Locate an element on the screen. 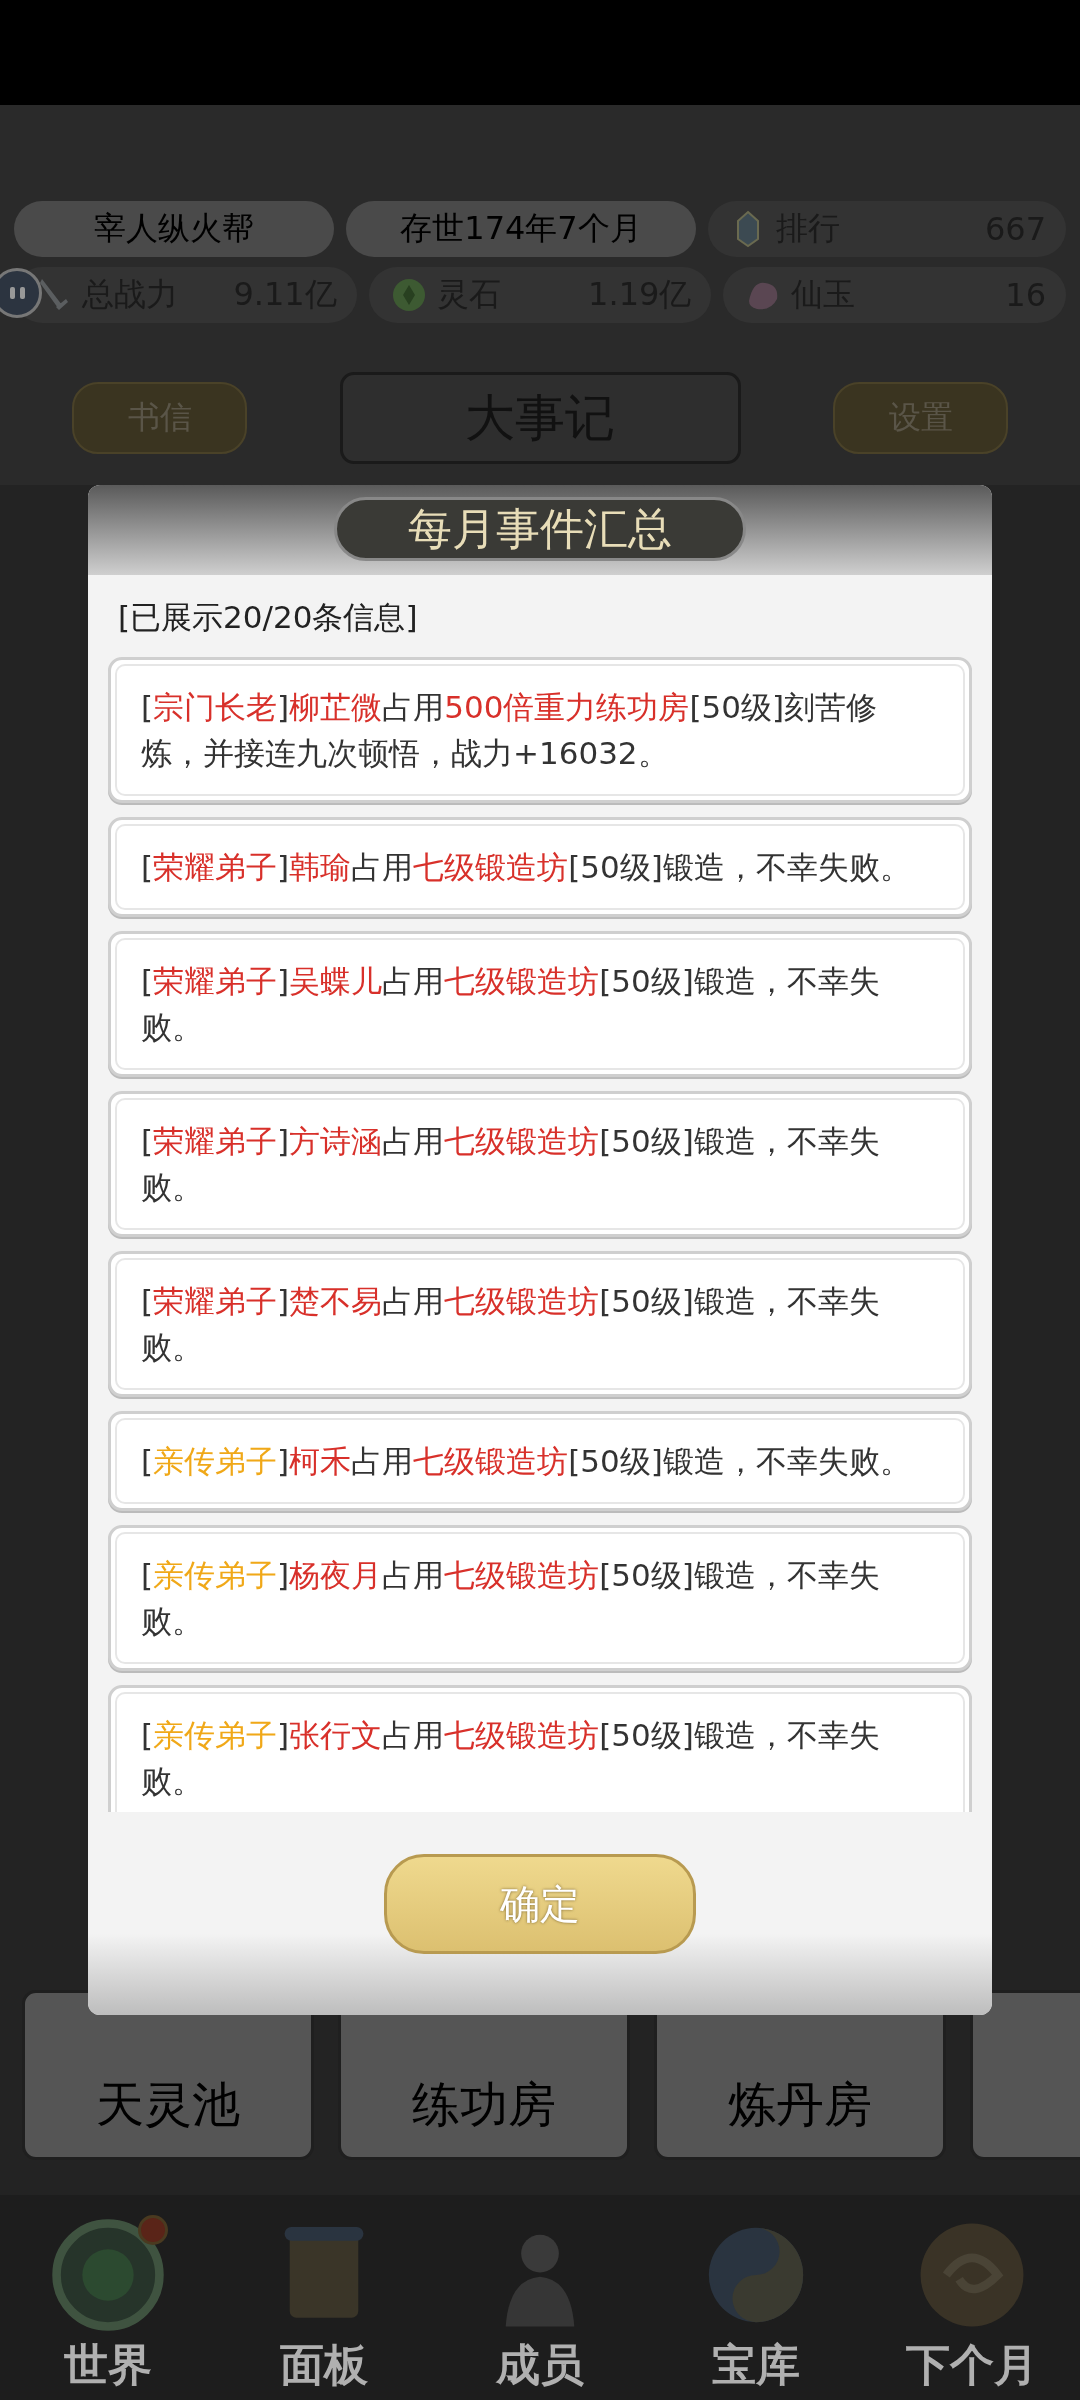 The width and height of the screenshot is (1080, 2400). event-text: [荣耀弟子]韩瑜占用七级锻造坊[50级]锻造，不幸失败。 is located at coordinates (526, 867).